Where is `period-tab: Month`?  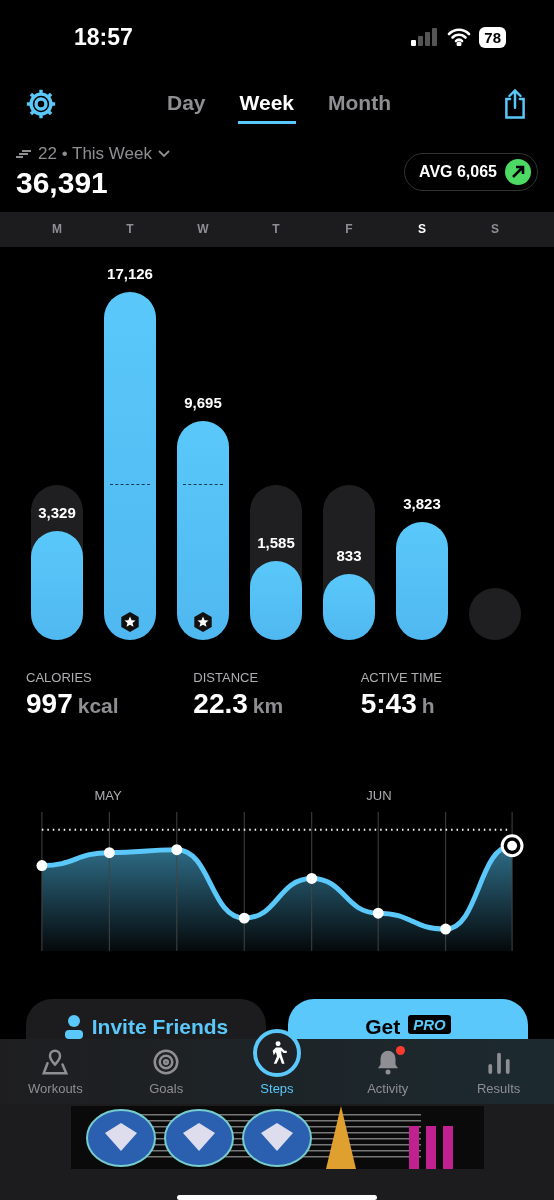 period-tab: Month is located at coordinates (359, 104).